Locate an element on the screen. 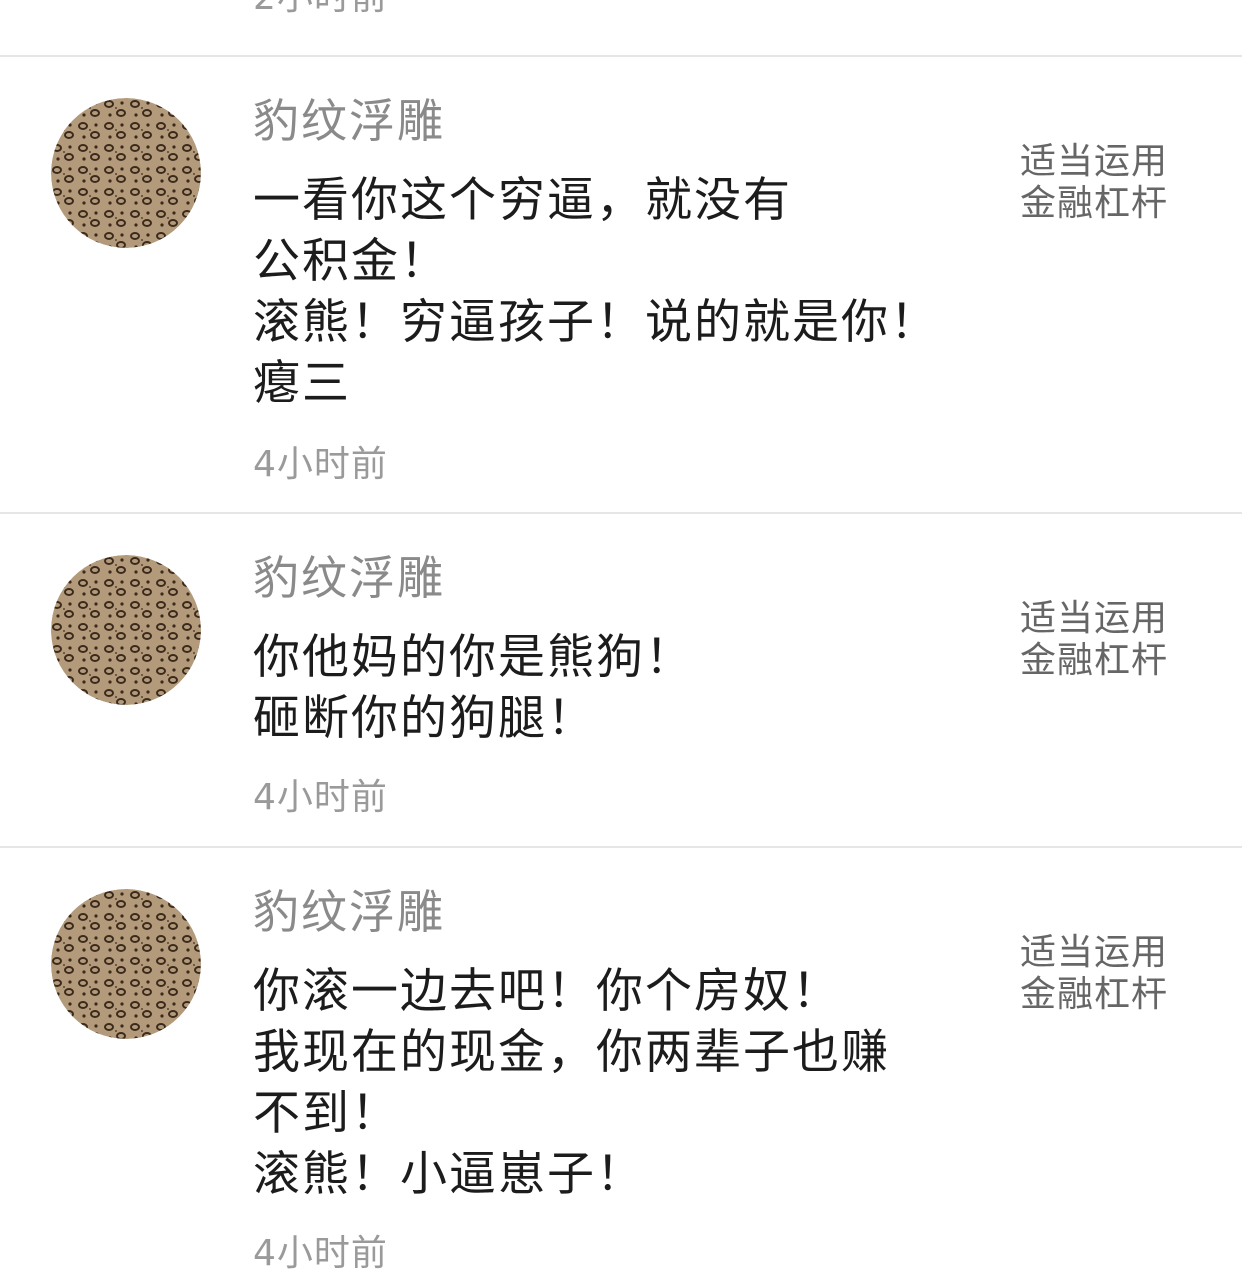  comment-line: 滚熊！小逼崽子！ is located at coordinates (449, 1174).